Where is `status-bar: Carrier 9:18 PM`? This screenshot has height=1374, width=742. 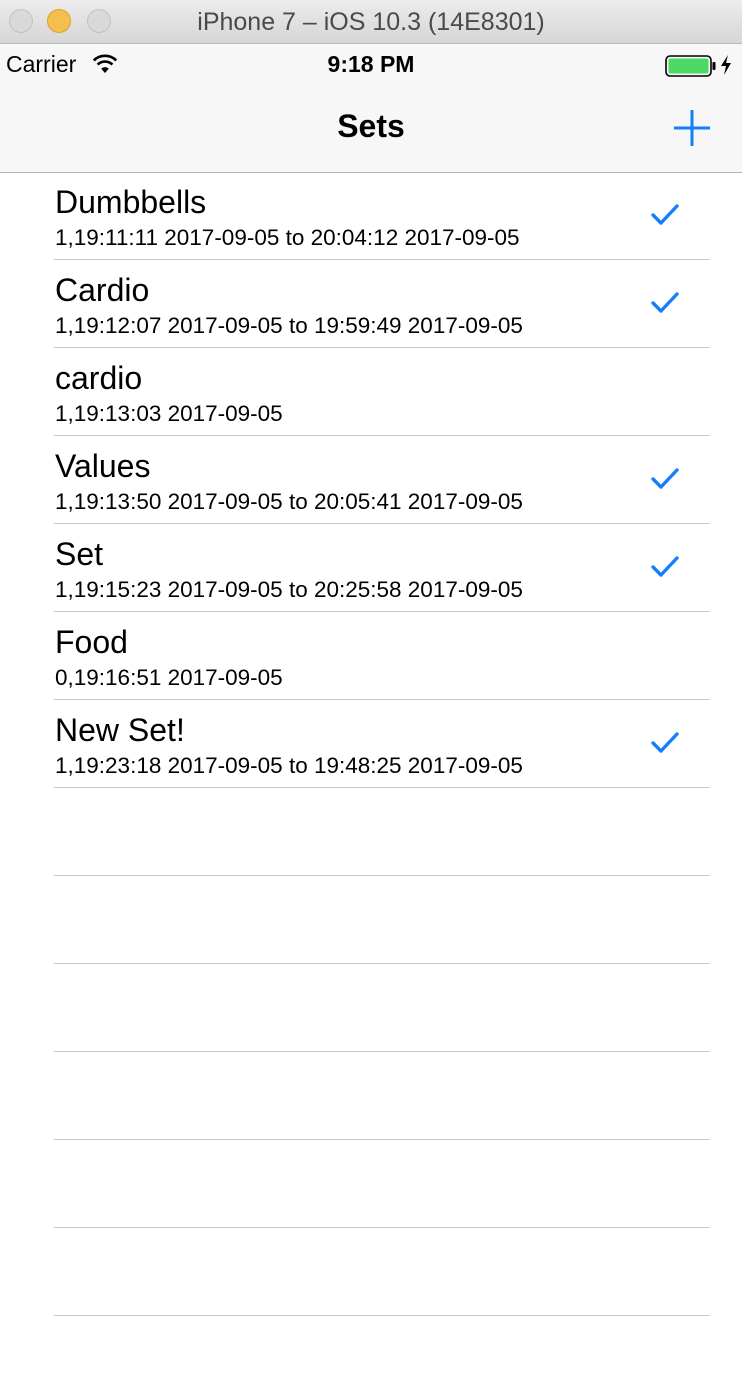
status-bar: Carrier 9:18 PM is located at coordinates (371, 64).